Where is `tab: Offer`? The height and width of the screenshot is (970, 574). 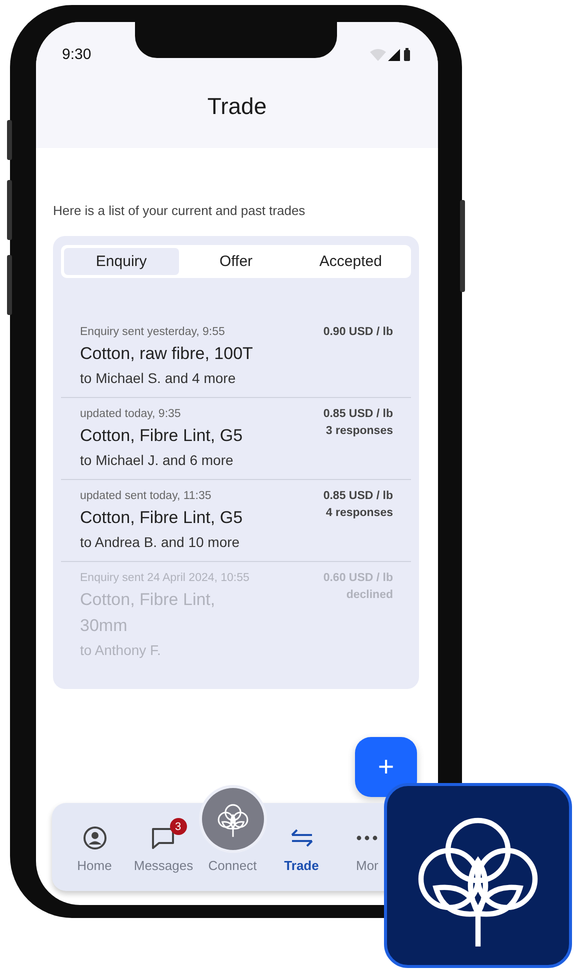
tab: Offer is located at coordinates (236, 261).